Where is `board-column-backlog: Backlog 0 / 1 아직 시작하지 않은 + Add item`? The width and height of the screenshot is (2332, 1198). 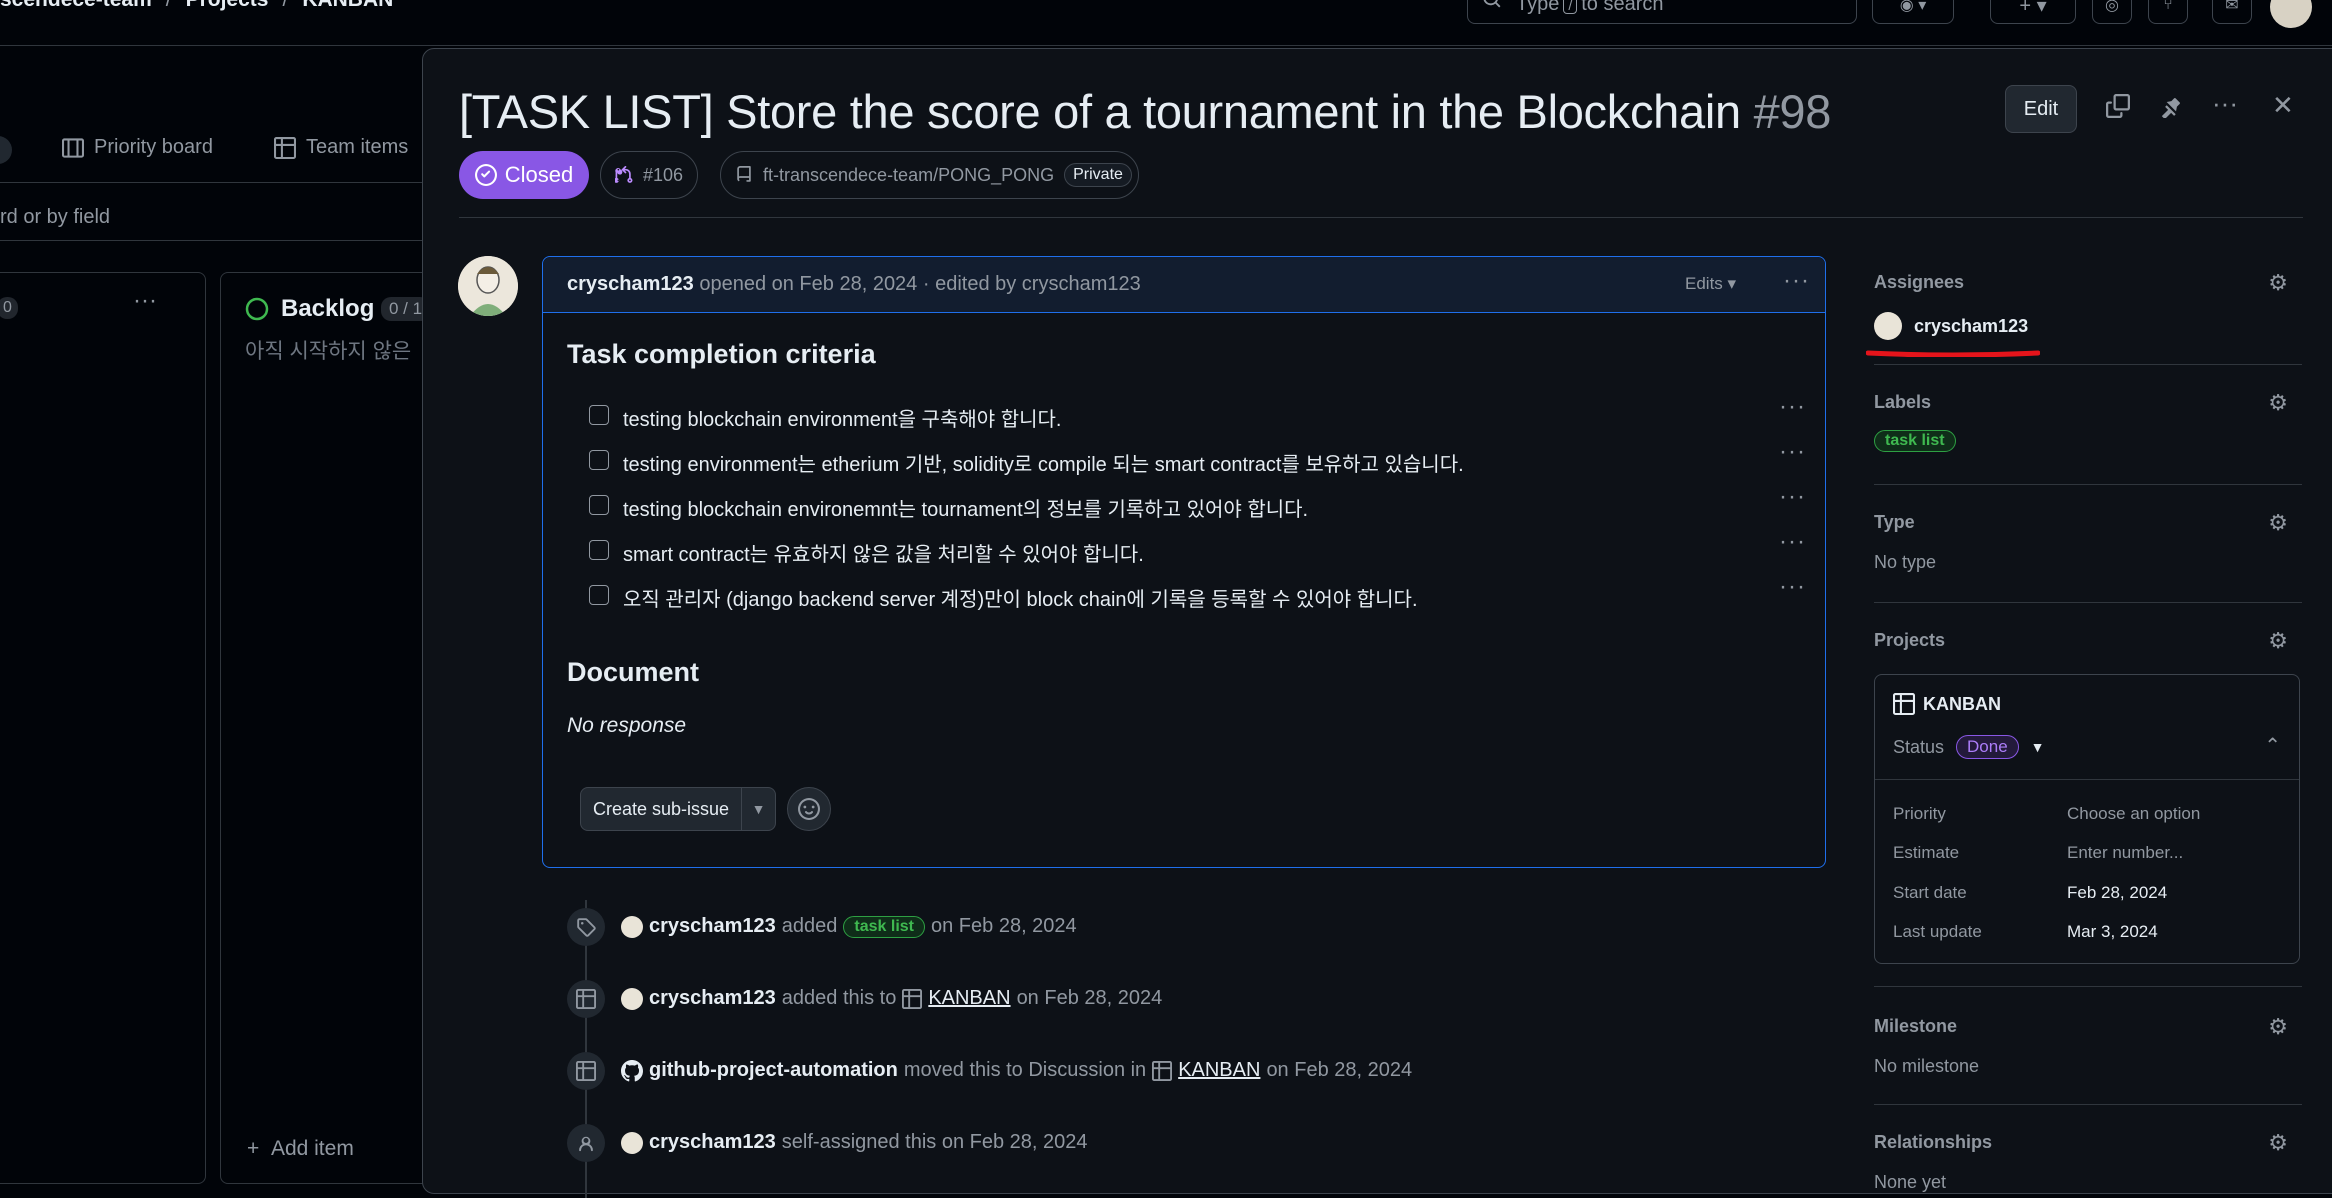
board-column-backlog: Backlog 0 / 1 아직 시작하지 않은 + Add item is located at coordinates (330, 728).